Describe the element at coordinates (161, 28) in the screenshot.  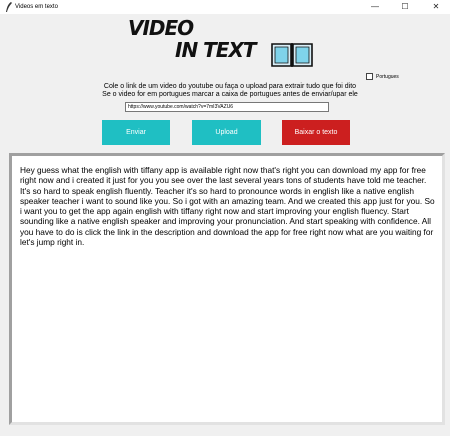
I see `logo-title-line1: VIDEO` at that location.